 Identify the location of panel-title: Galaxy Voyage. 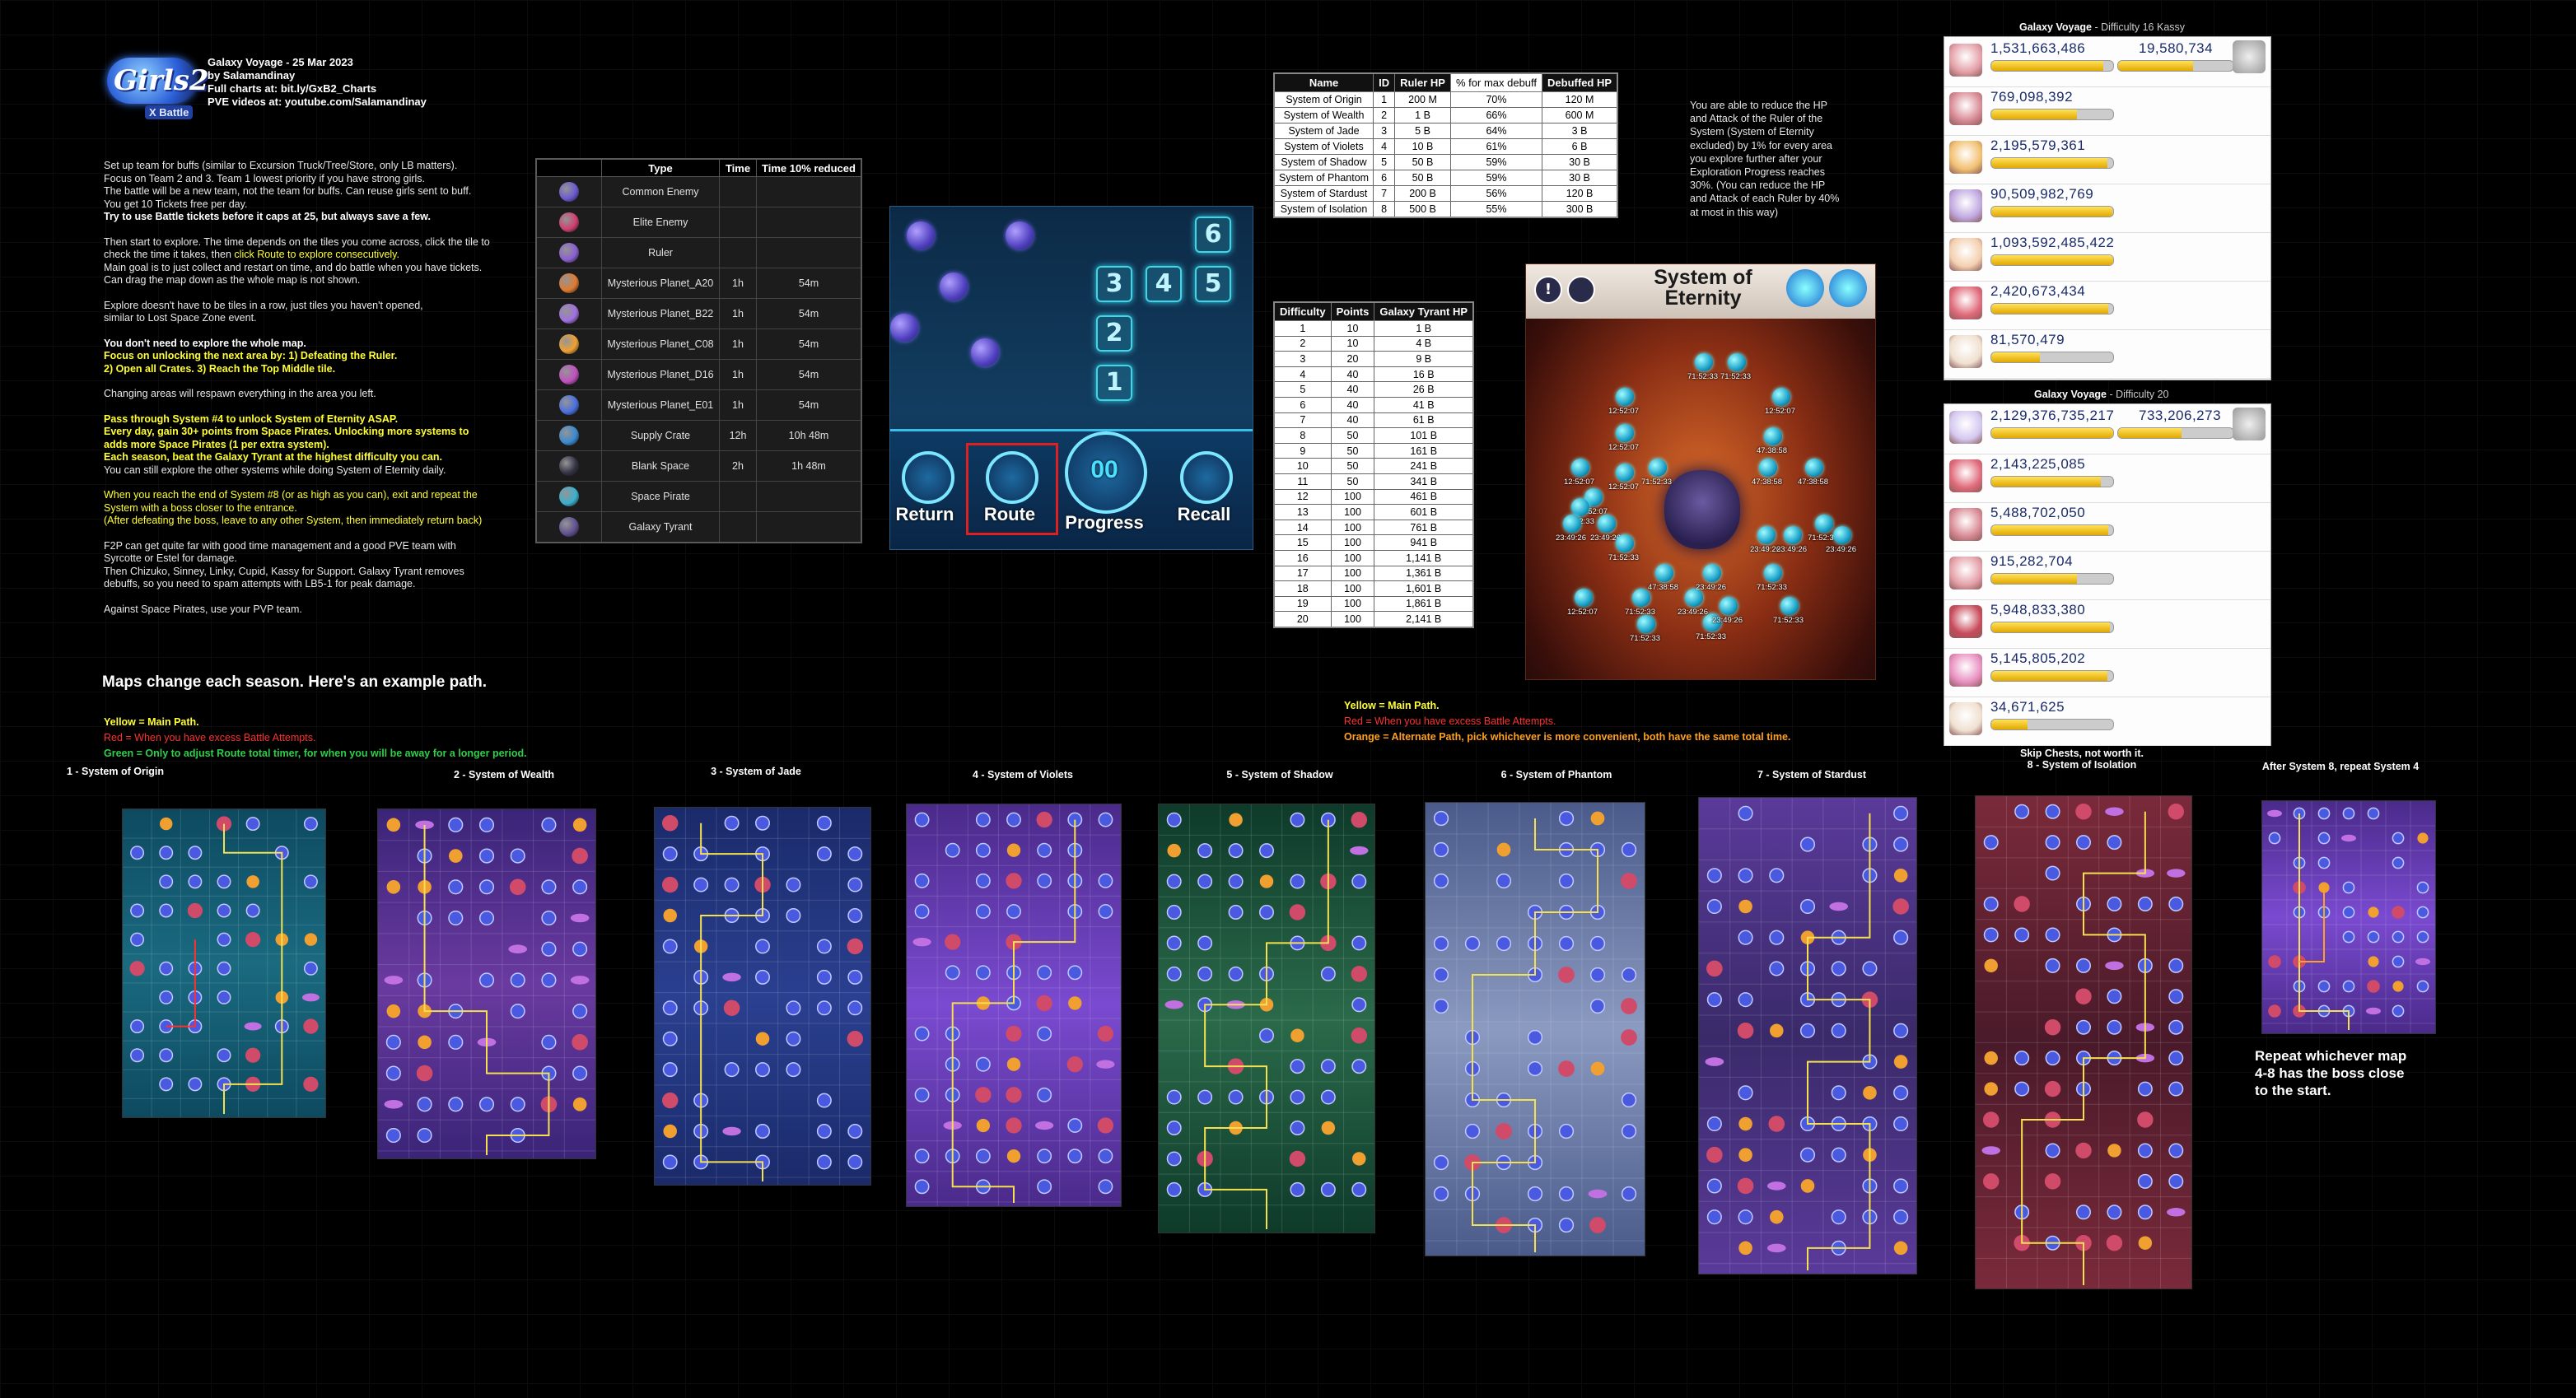
(2070, 394).